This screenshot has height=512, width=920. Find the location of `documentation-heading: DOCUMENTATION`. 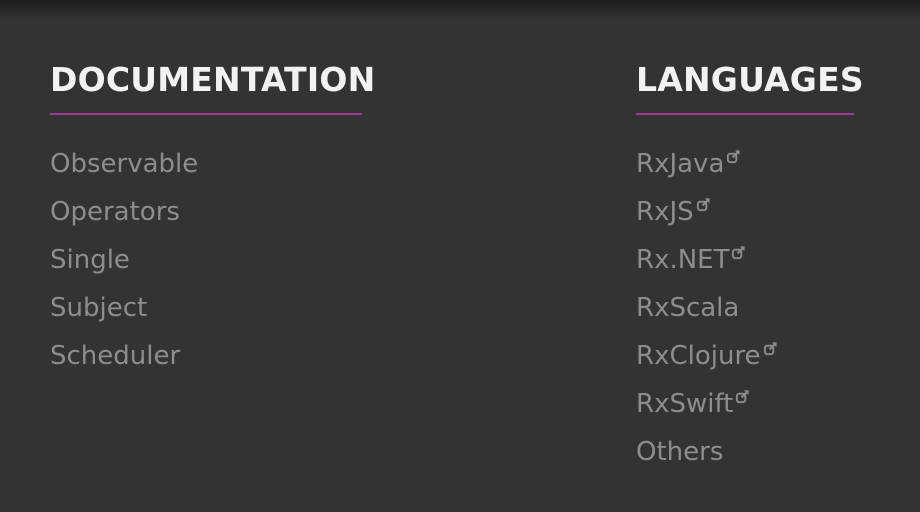

documentation-heading: DOCUMENTATION is located at coordinates (213, 79).